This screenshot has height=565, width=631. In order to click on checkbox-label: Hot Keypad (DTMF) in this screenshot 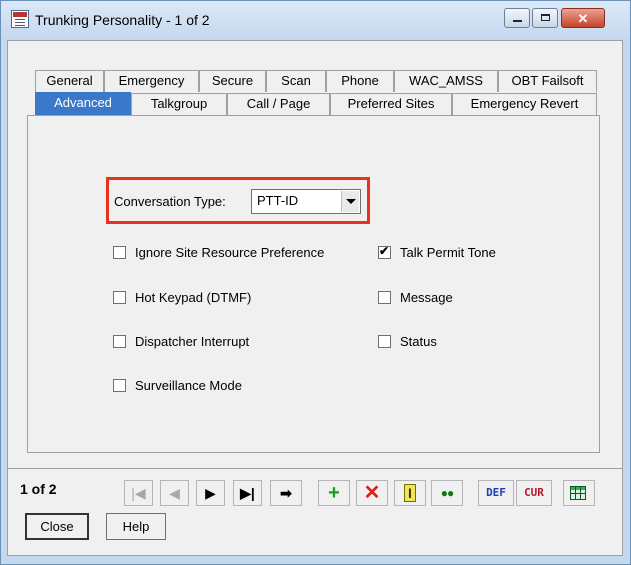, I will do `click(193, 297)`.